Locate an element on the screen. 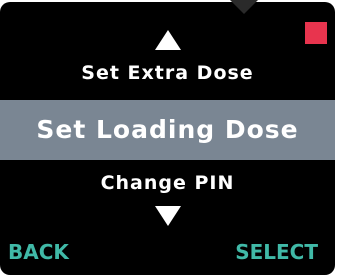 This screenshot has width=339, height=277. scroll-up-icon is located at coordinates (167, 40).